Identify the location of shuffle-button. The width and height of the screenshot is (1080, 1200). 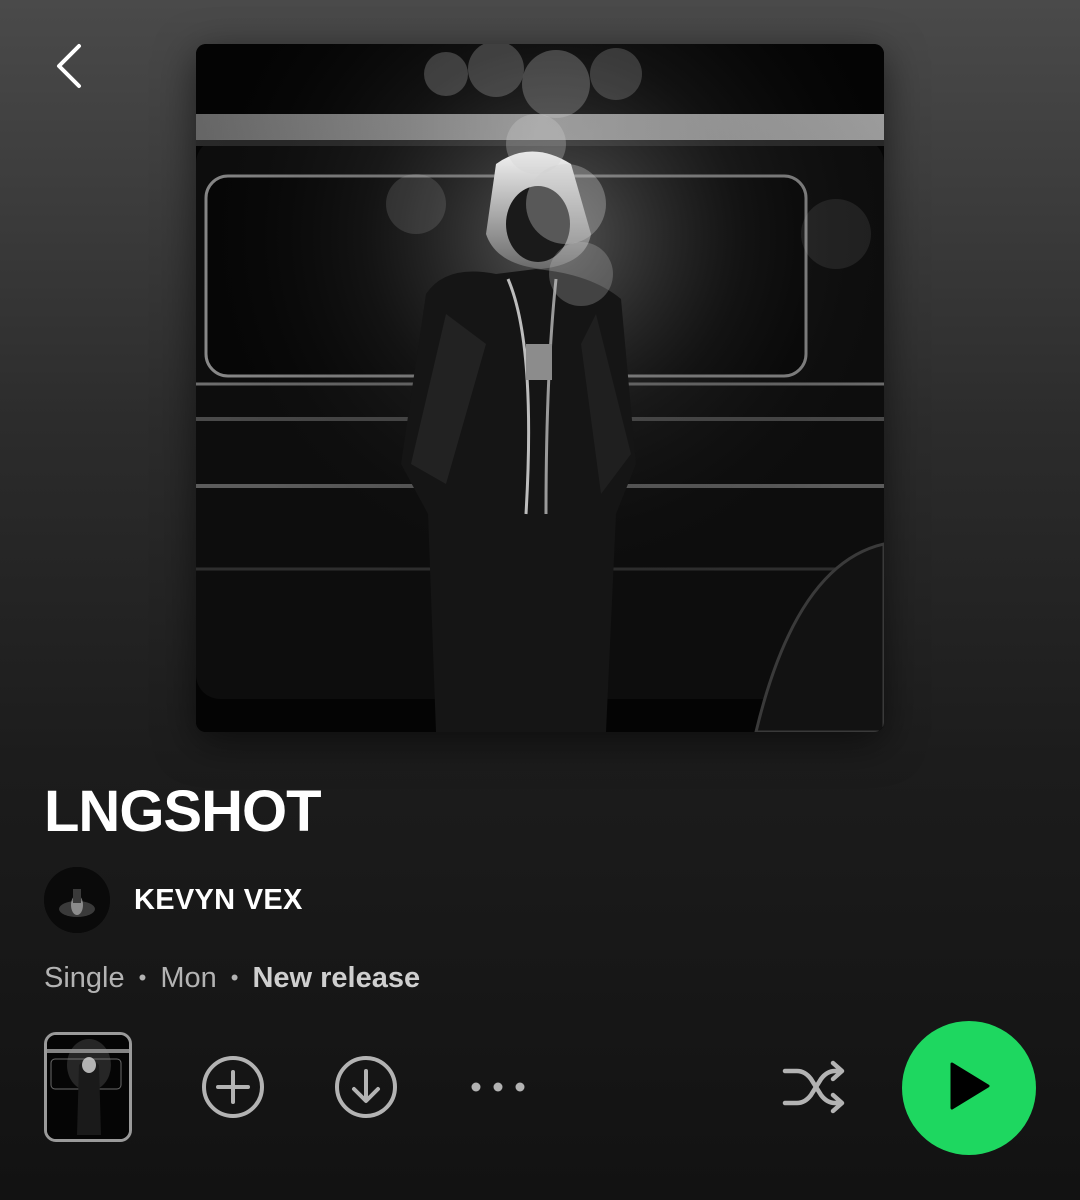
(814, 1089).